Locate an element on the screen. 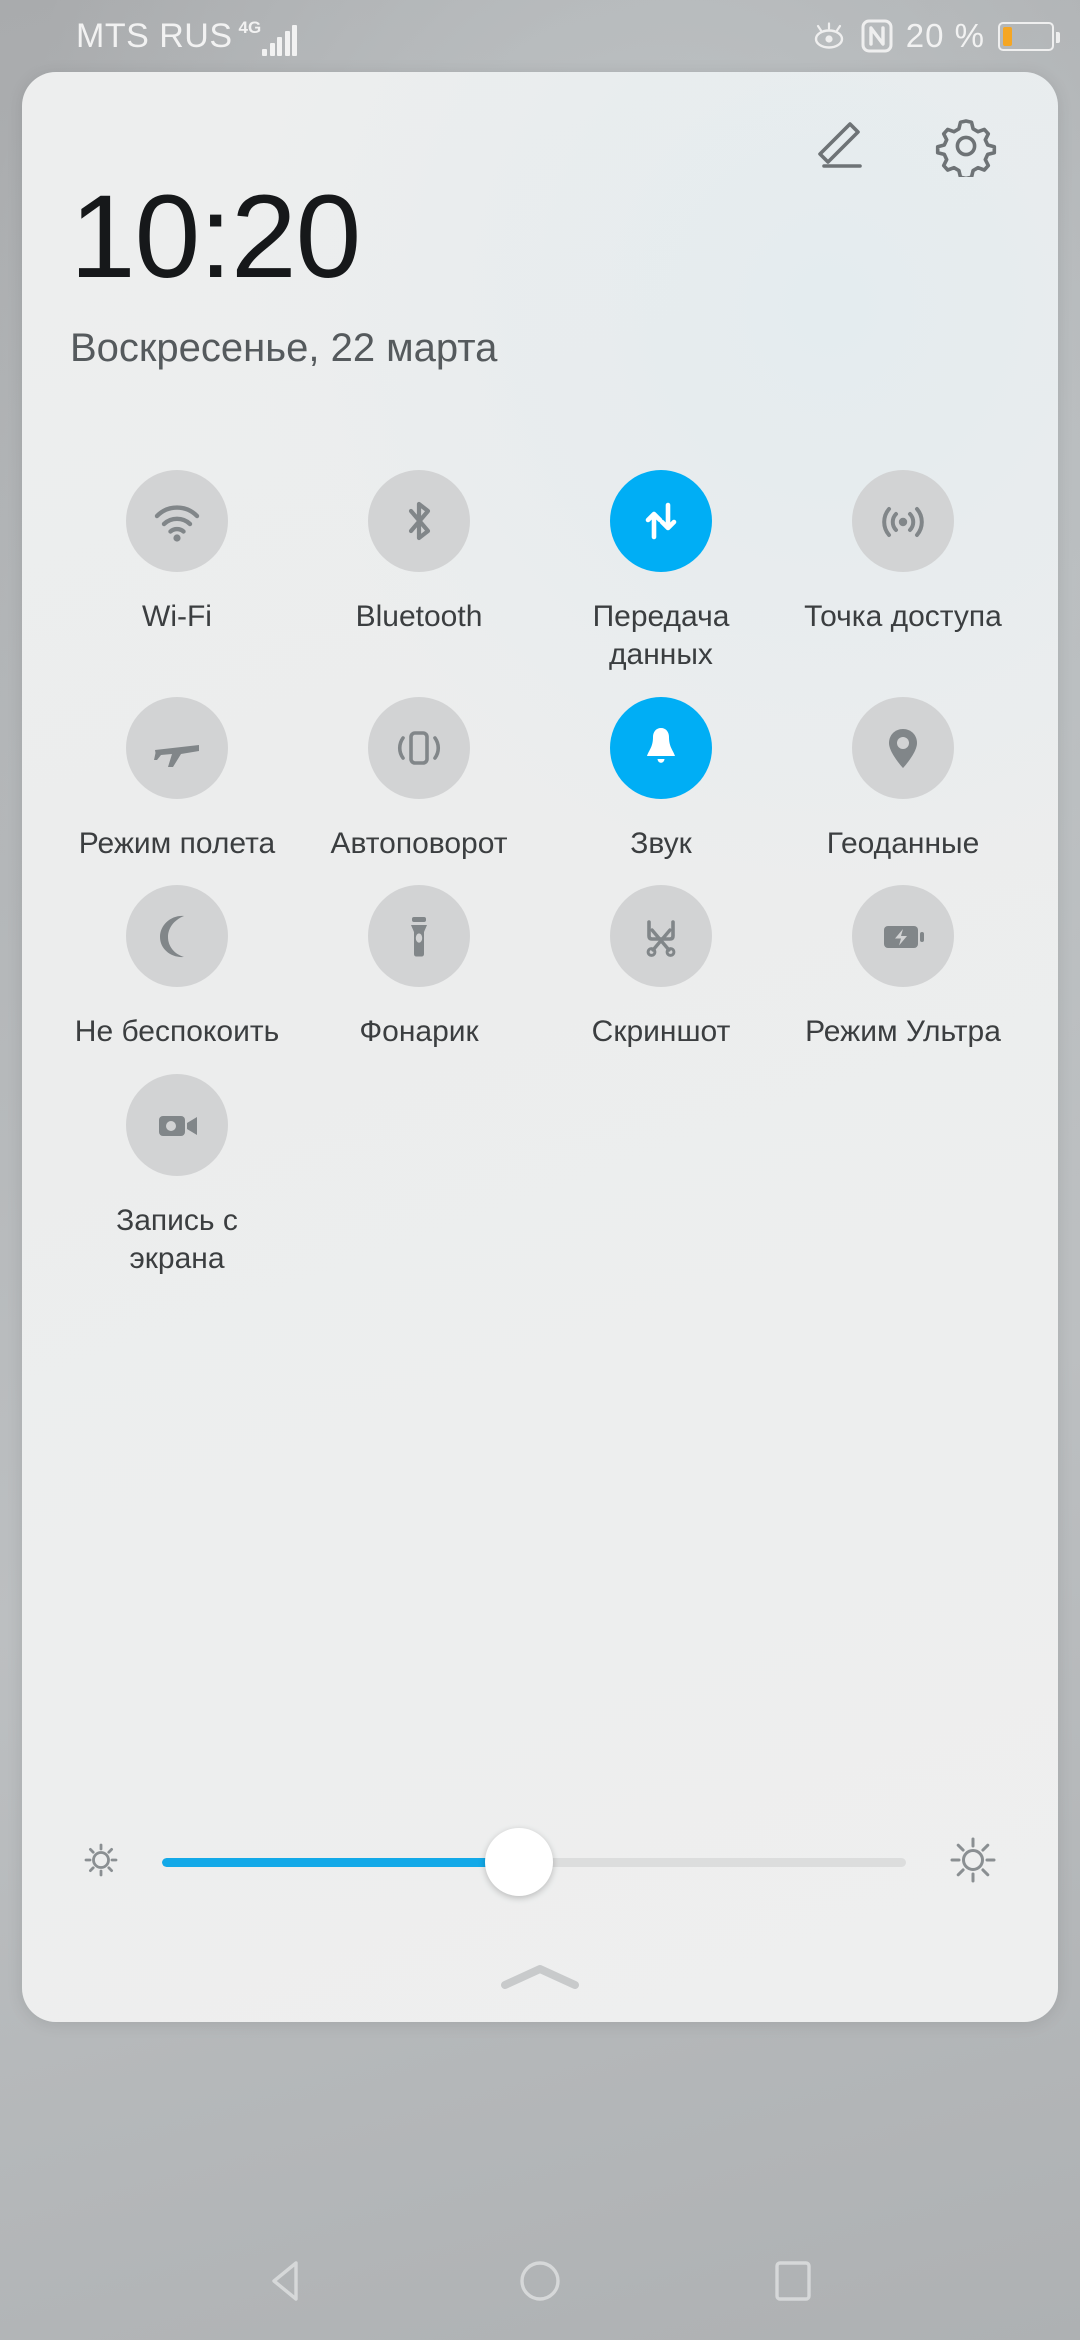 The width and height of the screenshot is (1080, 2340). quick-tile-1: Wi-Fi is located at coordinates (177, 572).